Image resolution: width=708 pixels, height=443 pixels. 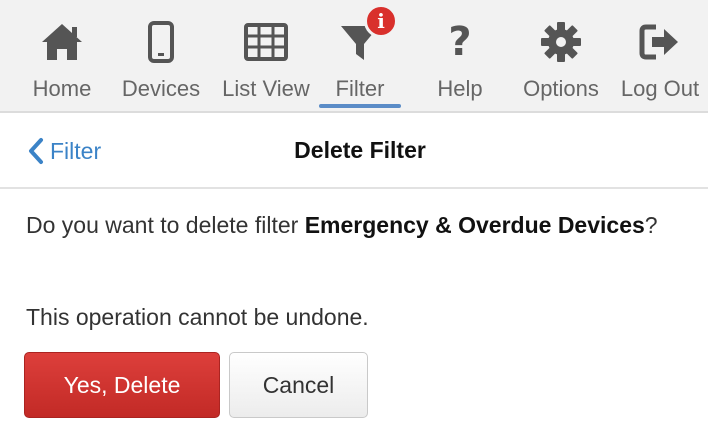 What do you see at coordinates (561, 42) in the screenshot?
I see `gear-icon` at bounding box center [561, 42].